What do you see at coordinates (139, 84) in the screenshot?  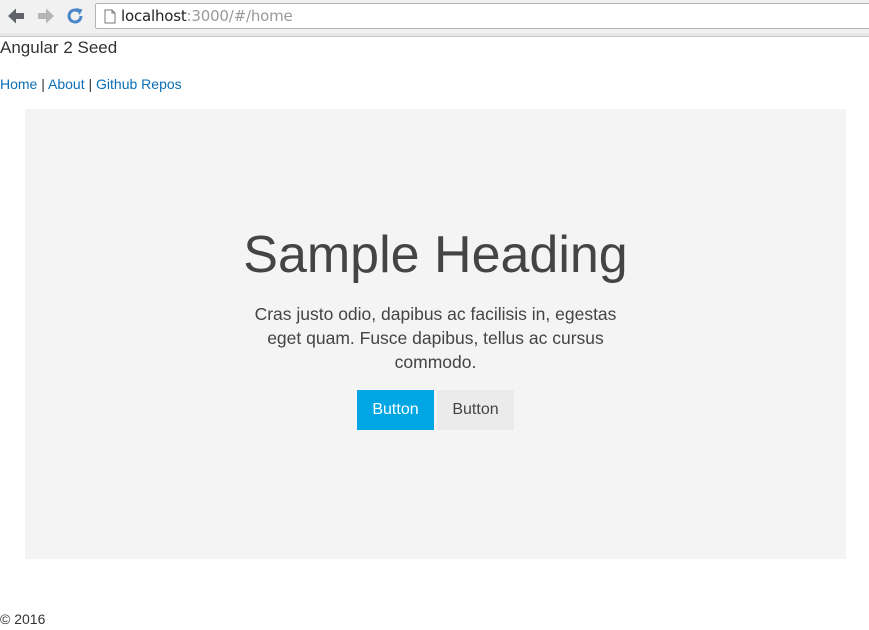 I see `nav-link-github-repos: Github Repos` at bounding box center [139, 84].